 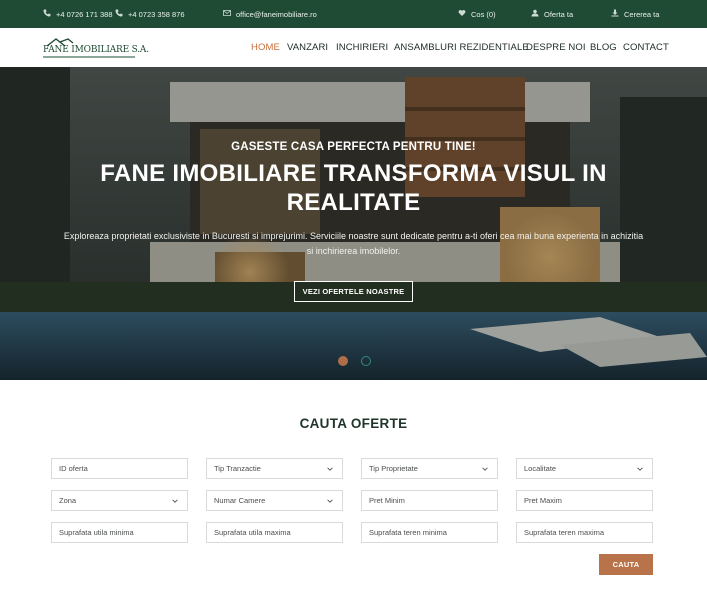 I want to click on field-placeholder: Suprafata utila maxima, so click(x=252, y=532).